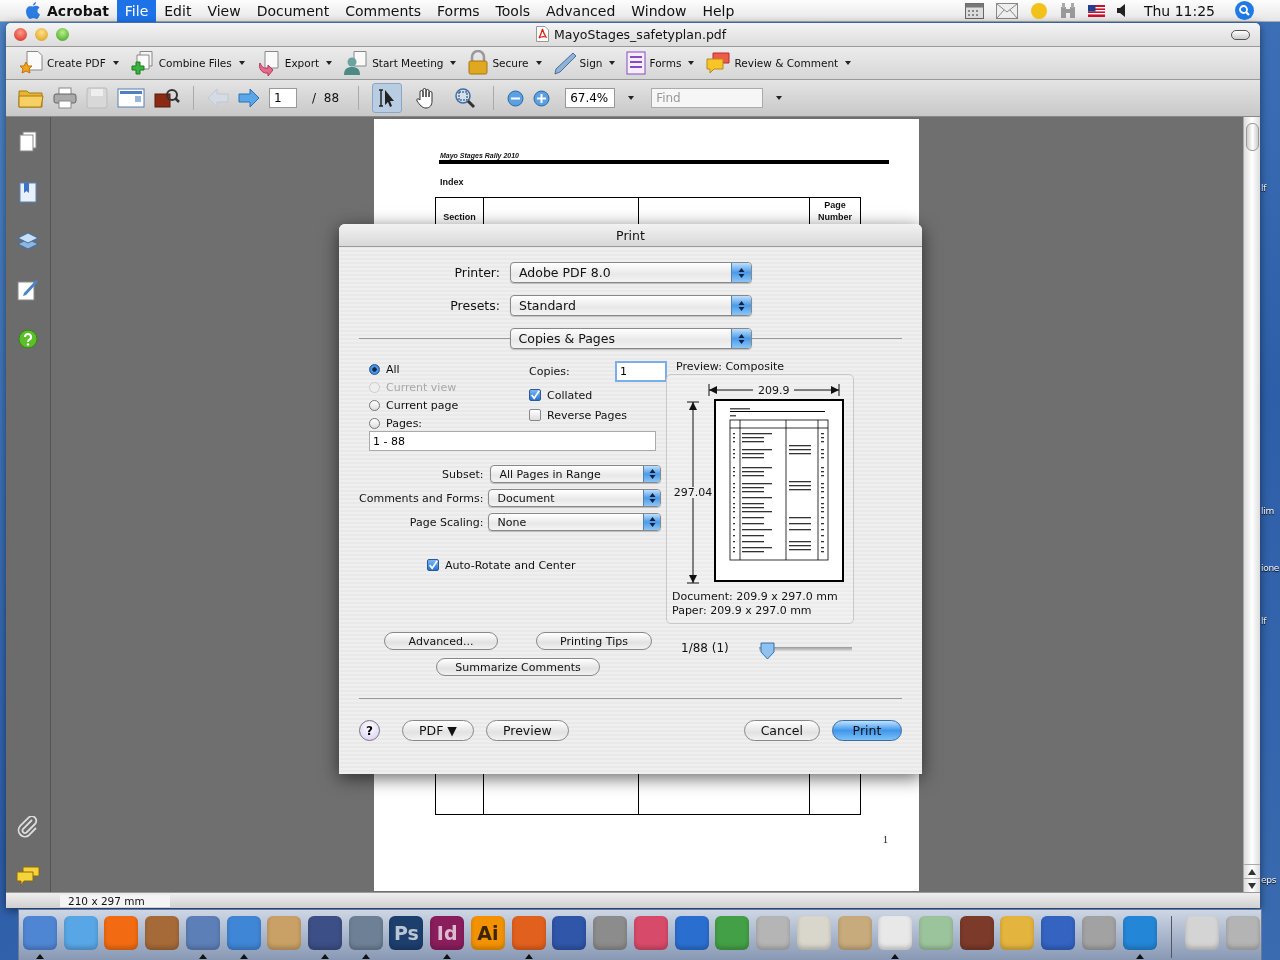 This screenshot has width=1280, height=960. Describe the element at coordinates (574, 498) in the screenshot. I see `setting-dropdown: Document` at that location.